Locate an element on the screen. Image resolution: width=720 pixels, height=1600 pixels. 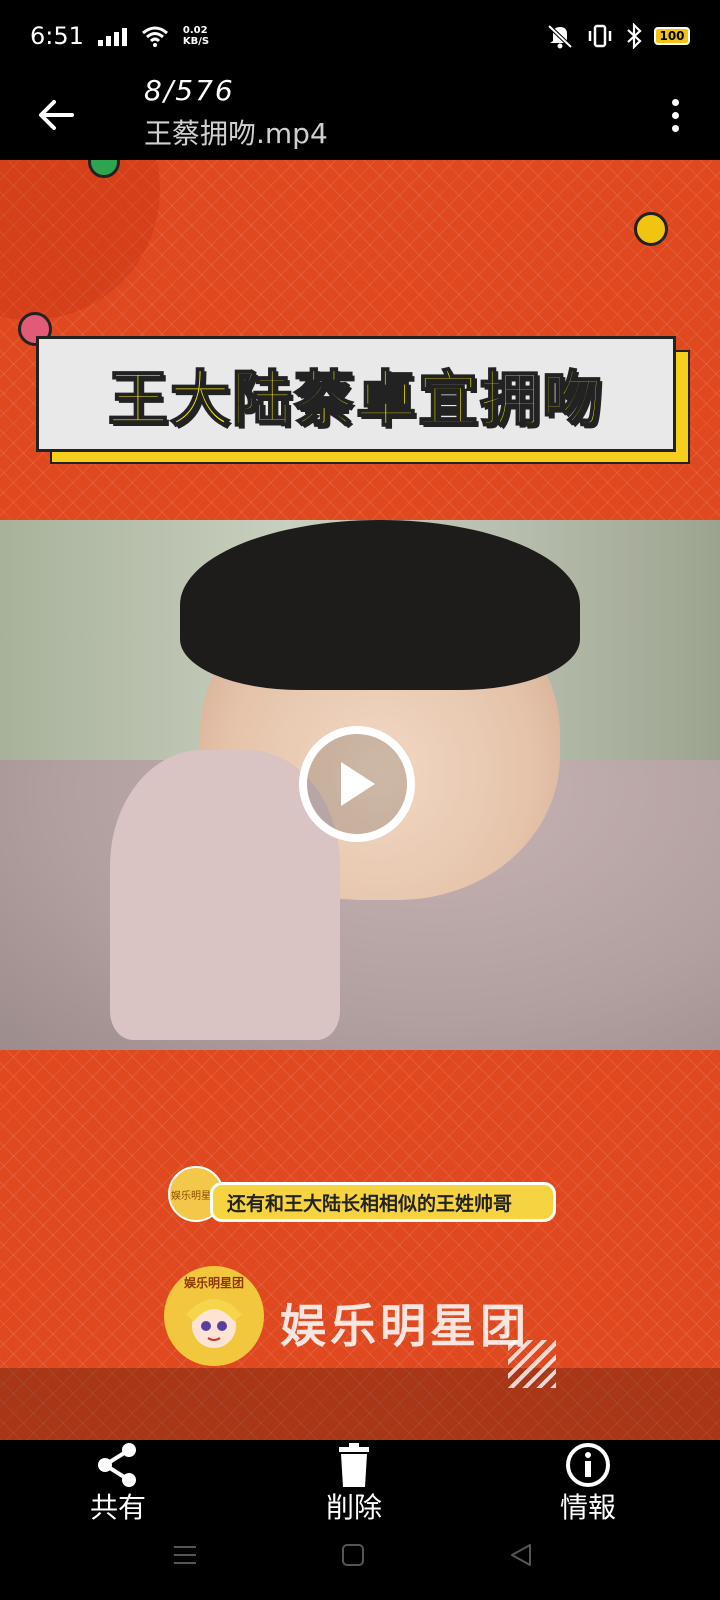
status-bar: 6:51 0.02 KB/S 100 is located at coordinates (360, 36).